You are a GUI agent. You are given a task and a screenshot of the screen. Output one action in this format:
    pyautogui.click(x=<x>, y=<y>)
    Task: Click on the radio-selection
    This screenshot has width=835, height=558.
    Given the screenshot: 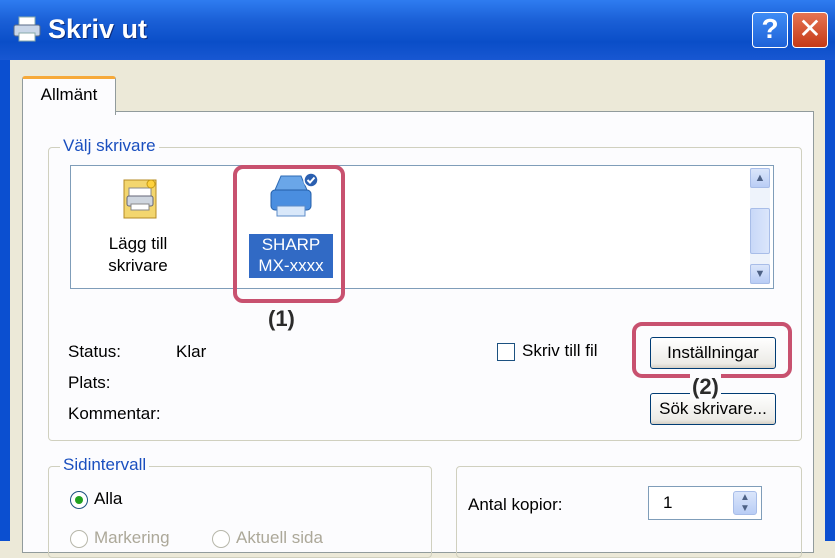 What is the action you would take?
    pyautogui.click(x=79, y=539)
    